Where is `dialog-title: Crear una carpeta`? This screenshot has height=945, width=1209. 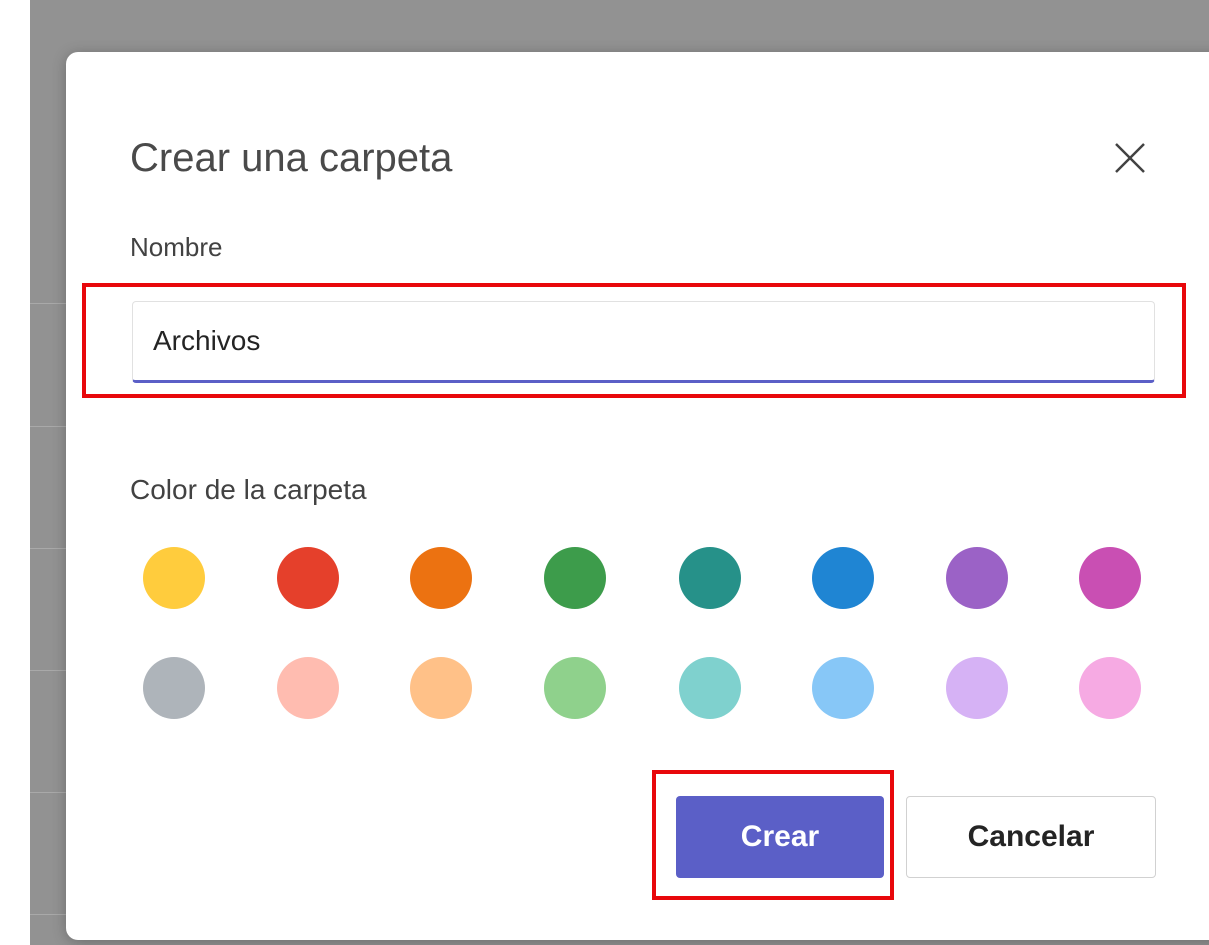 dialog-title: Crear una carpeta is located at coordinates (291, 158).